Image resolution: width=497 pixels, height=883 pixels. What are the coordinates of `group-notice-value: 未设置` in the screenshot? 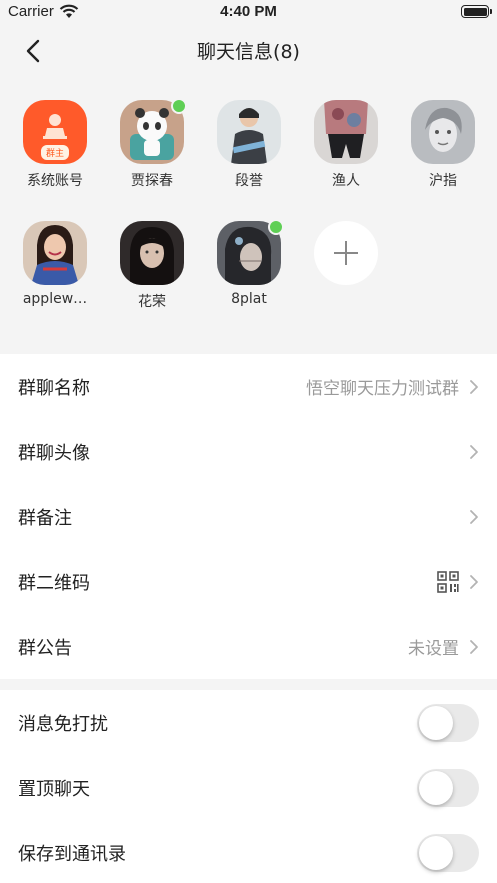 It's located at (433, 649).